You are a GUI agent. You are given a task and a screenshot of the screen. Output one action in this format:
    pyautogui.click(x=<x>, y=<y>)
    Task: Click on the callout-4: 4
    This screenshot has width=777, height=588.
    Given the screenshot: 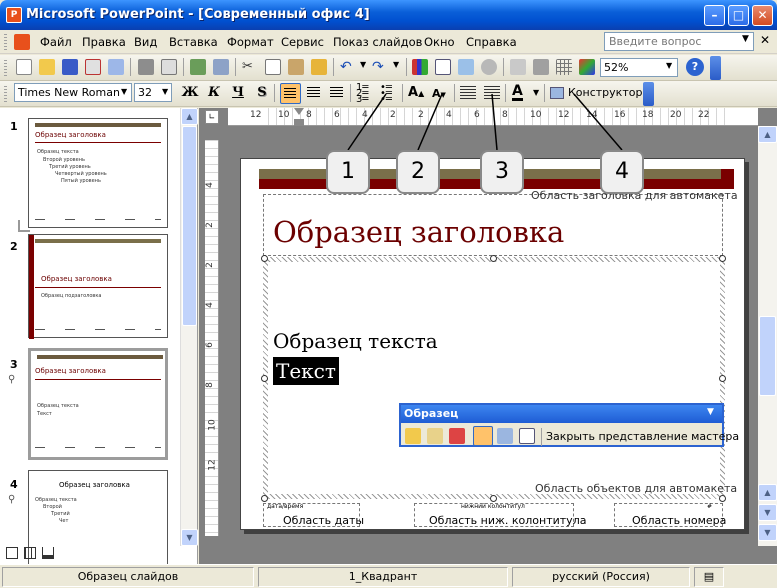 What is the action you would take?
    pyautogui.click(x=622, y=172)
    